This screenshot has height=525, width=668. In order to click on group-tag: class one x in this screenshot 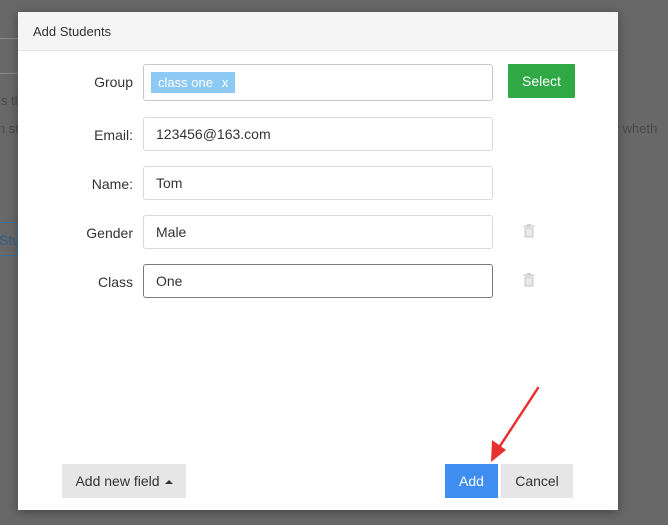, I will do `click(193, 82)`.